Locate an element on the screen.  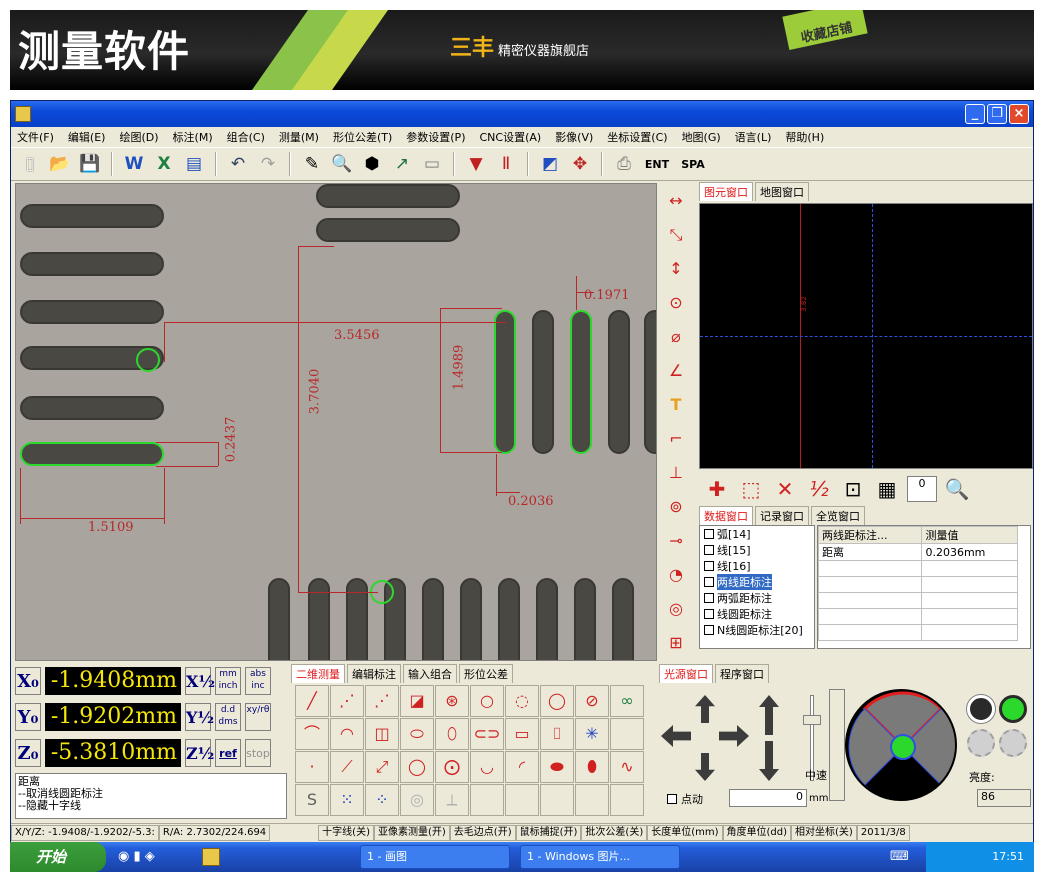
status-angle-unit: 角度单位(dd) is located at coordinates (757, 832).